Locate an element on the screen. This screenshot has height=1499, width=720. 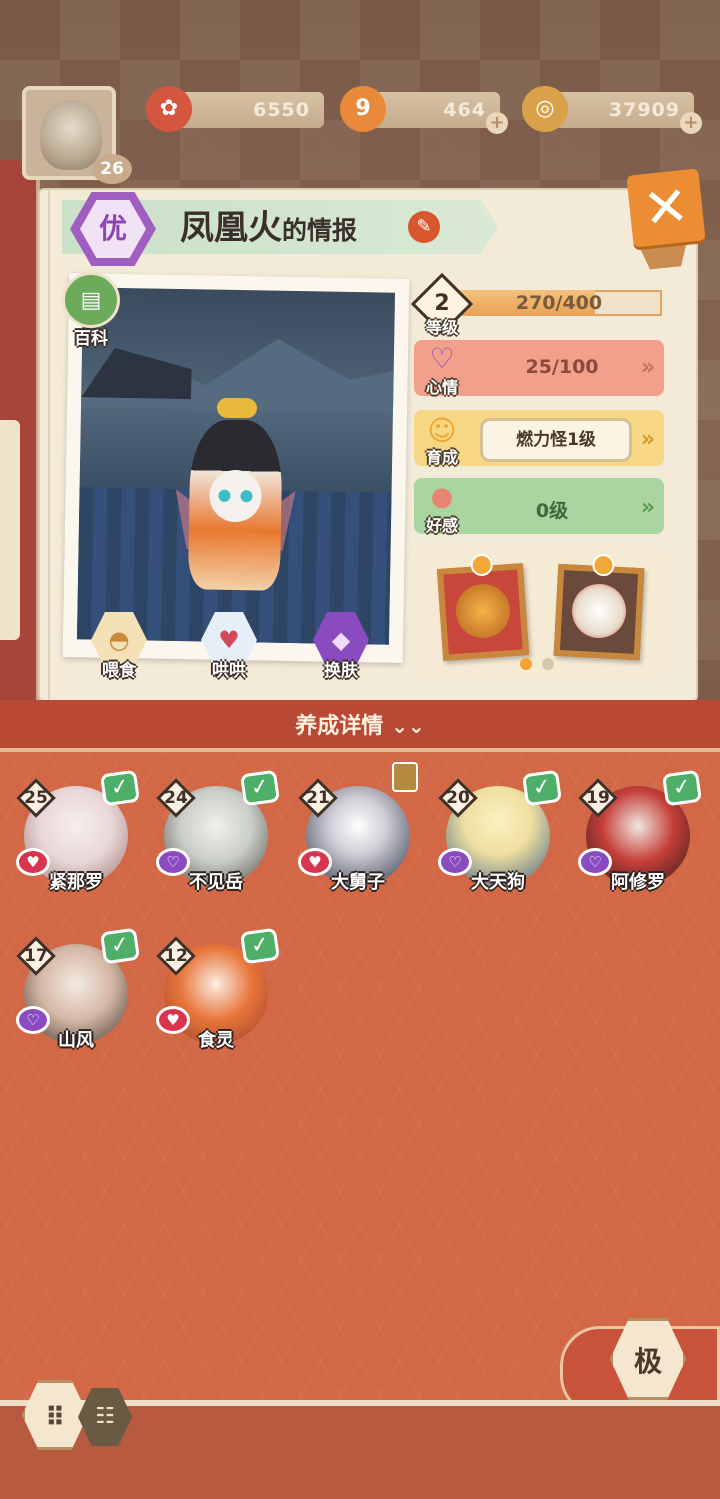
feed-label: 喂食 is located at coordinates (119, 671).